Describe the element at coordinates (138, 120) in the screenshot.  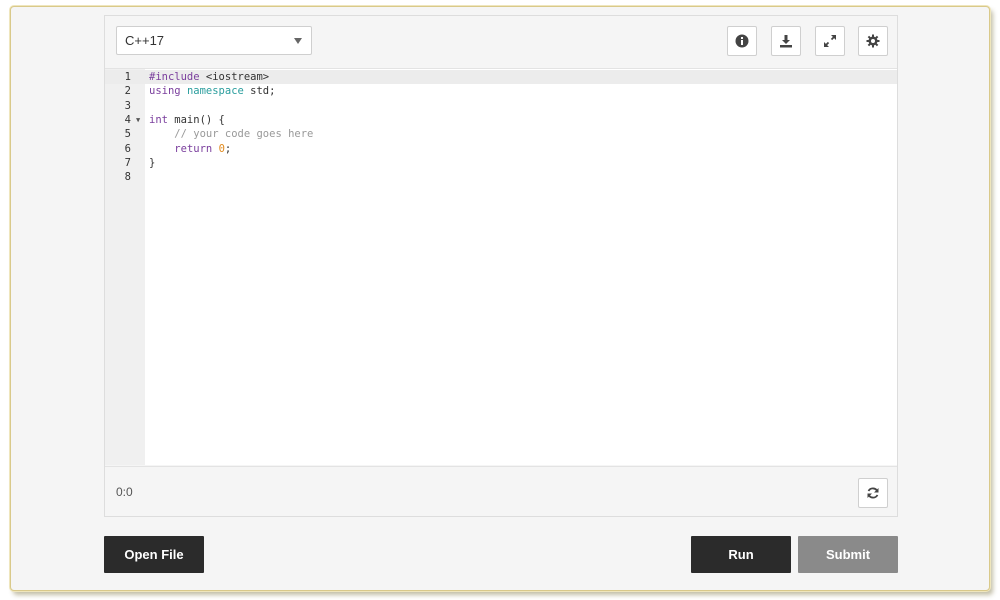
I see `fold-toggle-icon: ▼` at that location.